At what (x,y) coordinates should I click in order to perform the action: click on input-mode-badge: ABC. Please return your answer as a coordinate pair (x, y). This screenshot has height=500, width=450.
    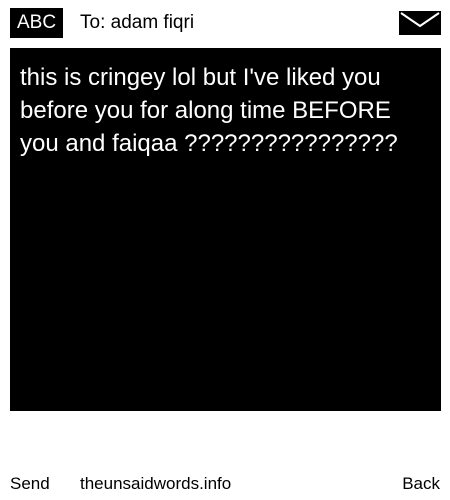
    Looking at the image, I should click on (37, 23).